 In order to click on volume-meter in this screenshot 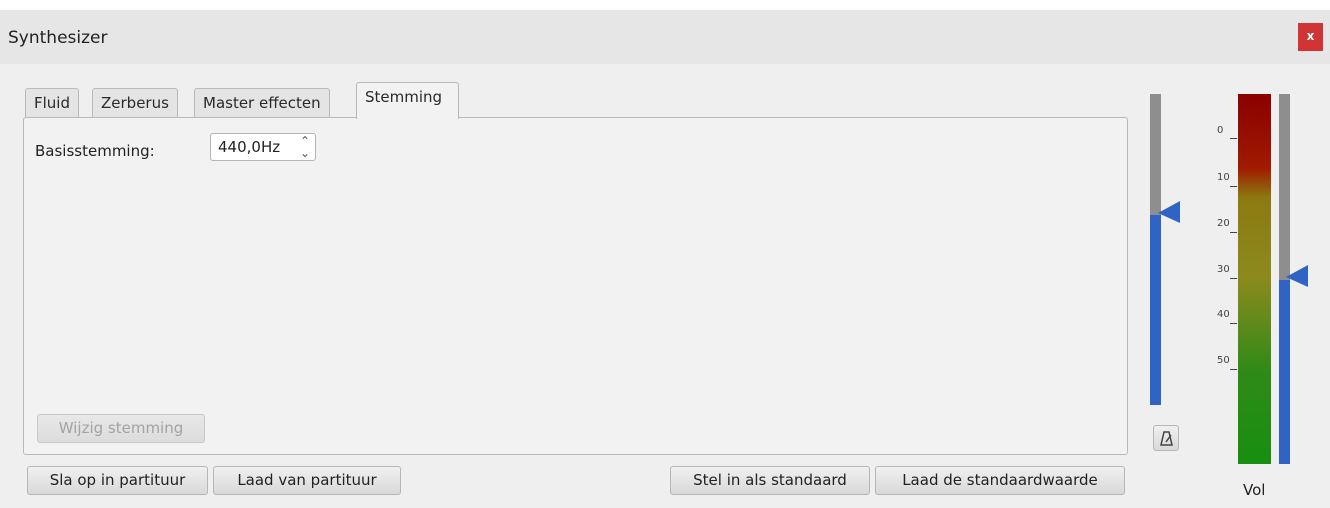, I will do `click(1254, 279)`.